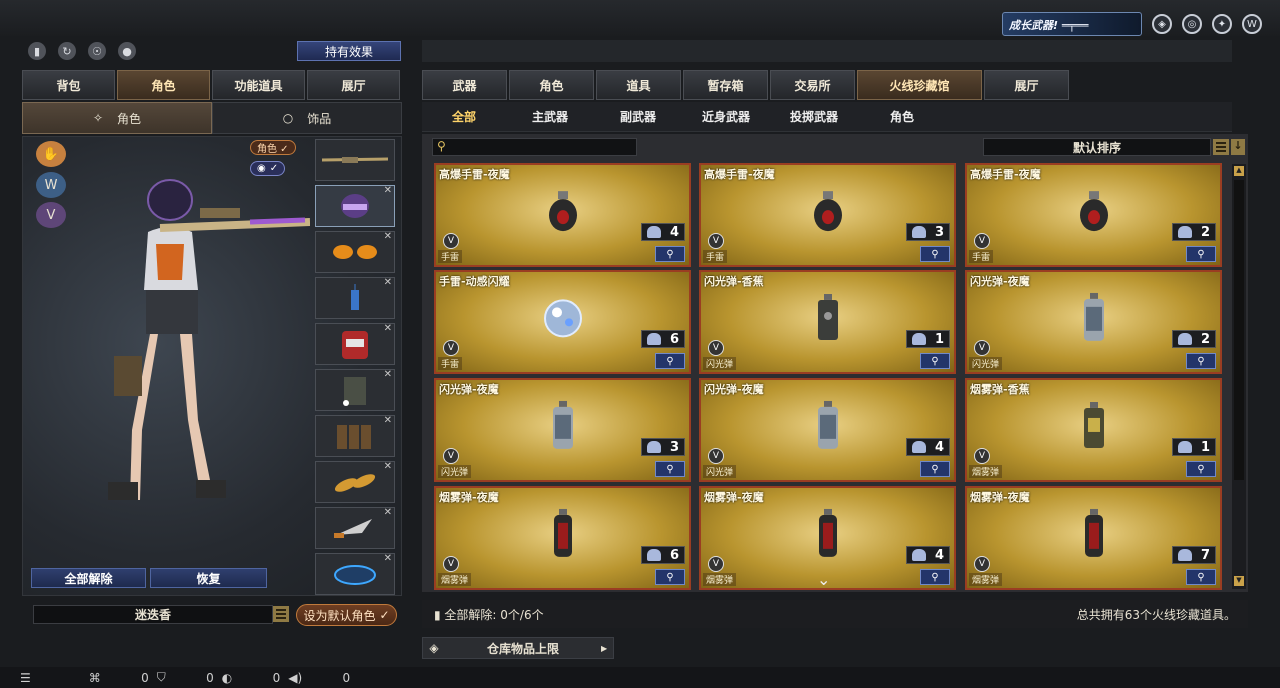 Image resolution: width=1280 pixels, height=688 pixels. I want to click on item-card: 手雷-动感闪耀 V 6 手雷 ⚲, so click(562, 322).